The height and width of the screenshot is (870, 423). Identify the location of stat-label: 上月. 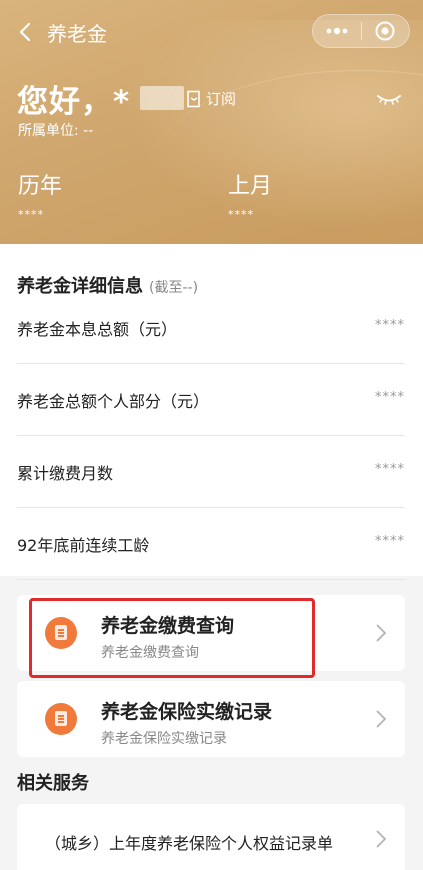
(250, 186).